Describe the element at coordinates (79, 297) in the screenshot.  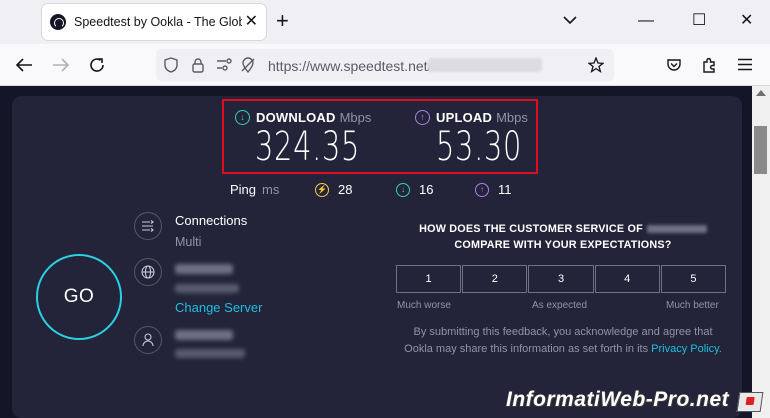
I see `go-button: GO` at that location.